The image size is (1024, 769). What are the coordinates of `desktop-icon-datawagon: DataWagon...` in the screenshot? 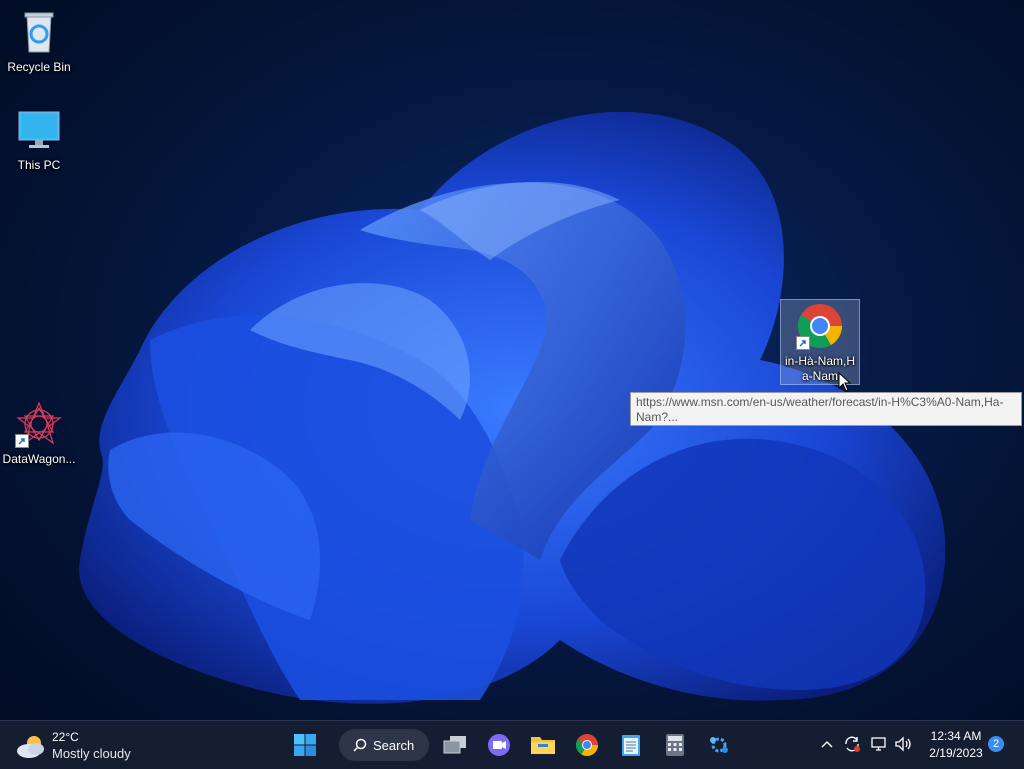 It's located at (39, 433).